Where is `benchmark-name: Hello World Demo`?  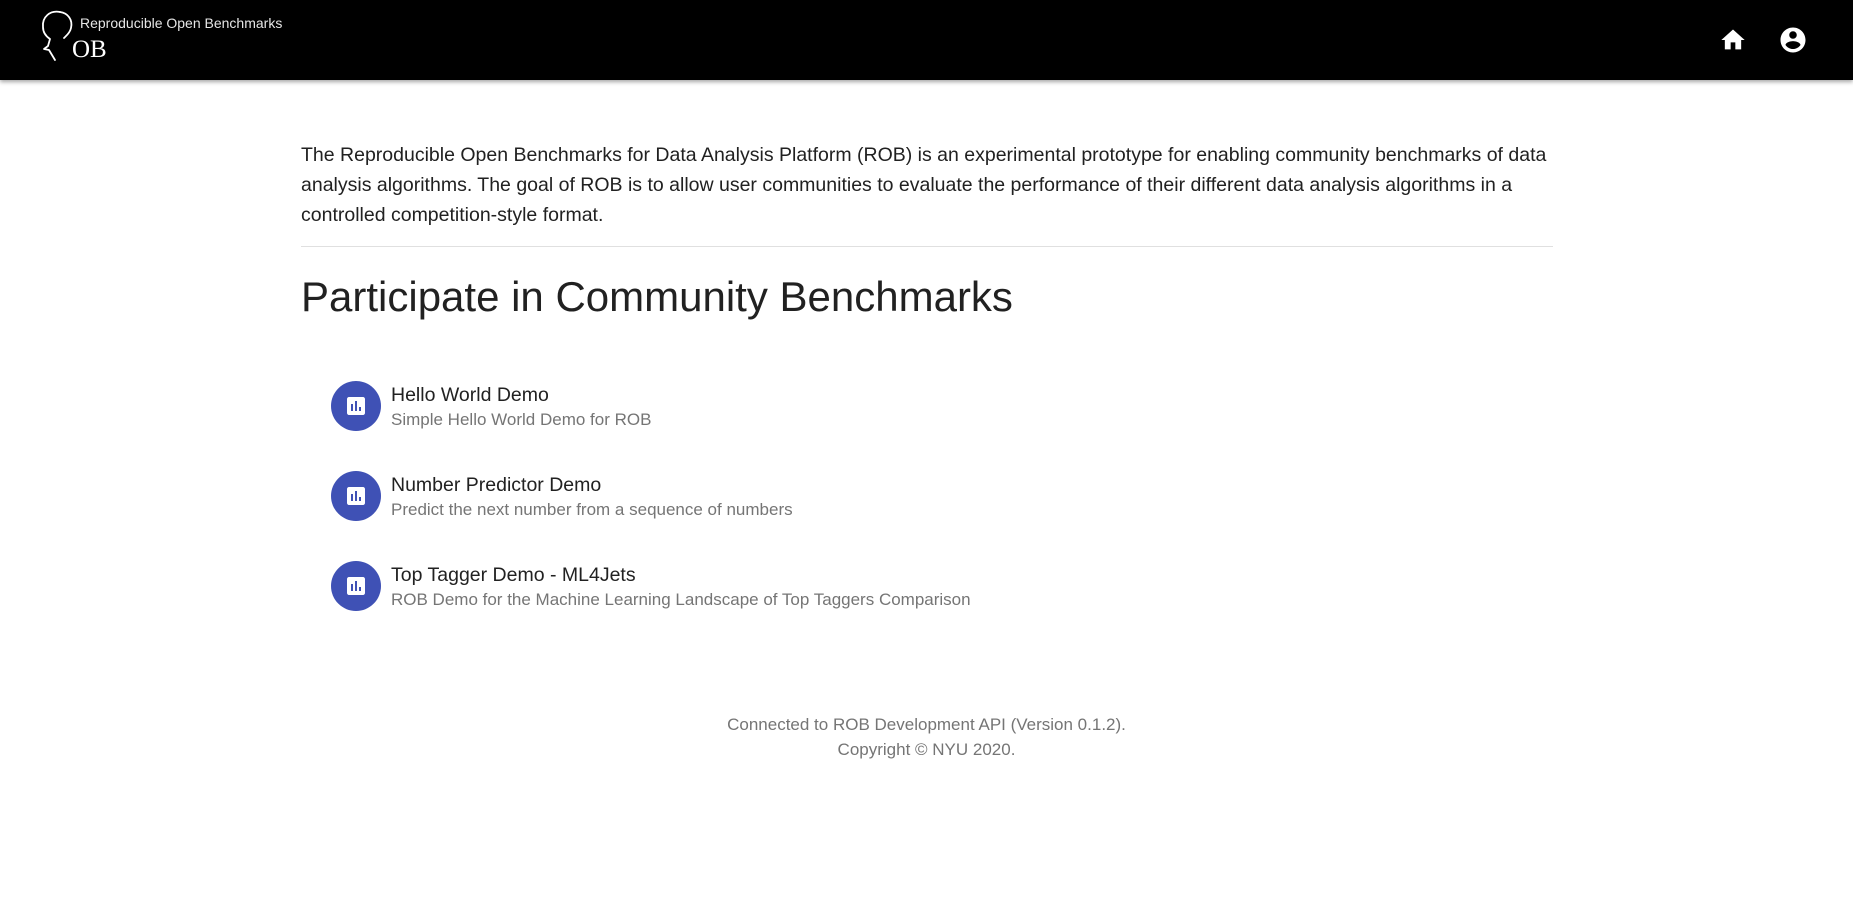
benchmark-name: Hello World Demo is located at coordinates (470, 395).